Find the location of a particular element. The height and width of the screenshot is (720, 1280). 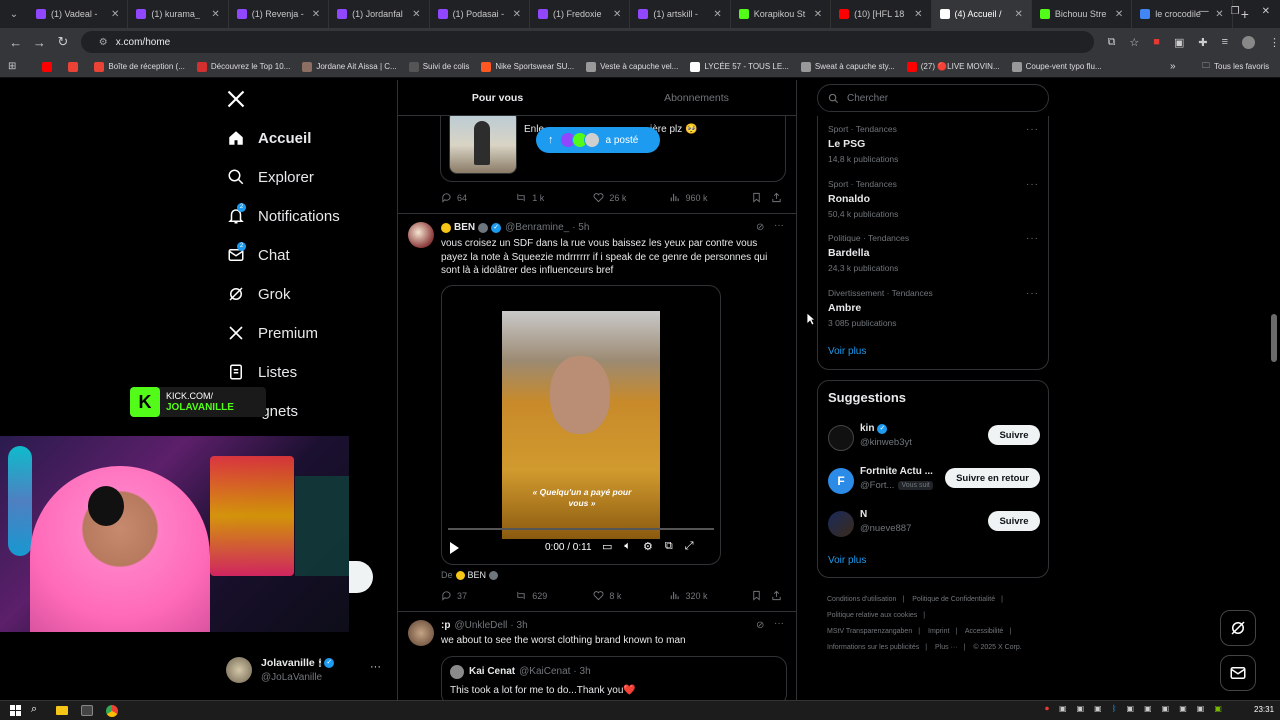

chrome-icon is located at coordinates (112, 711).